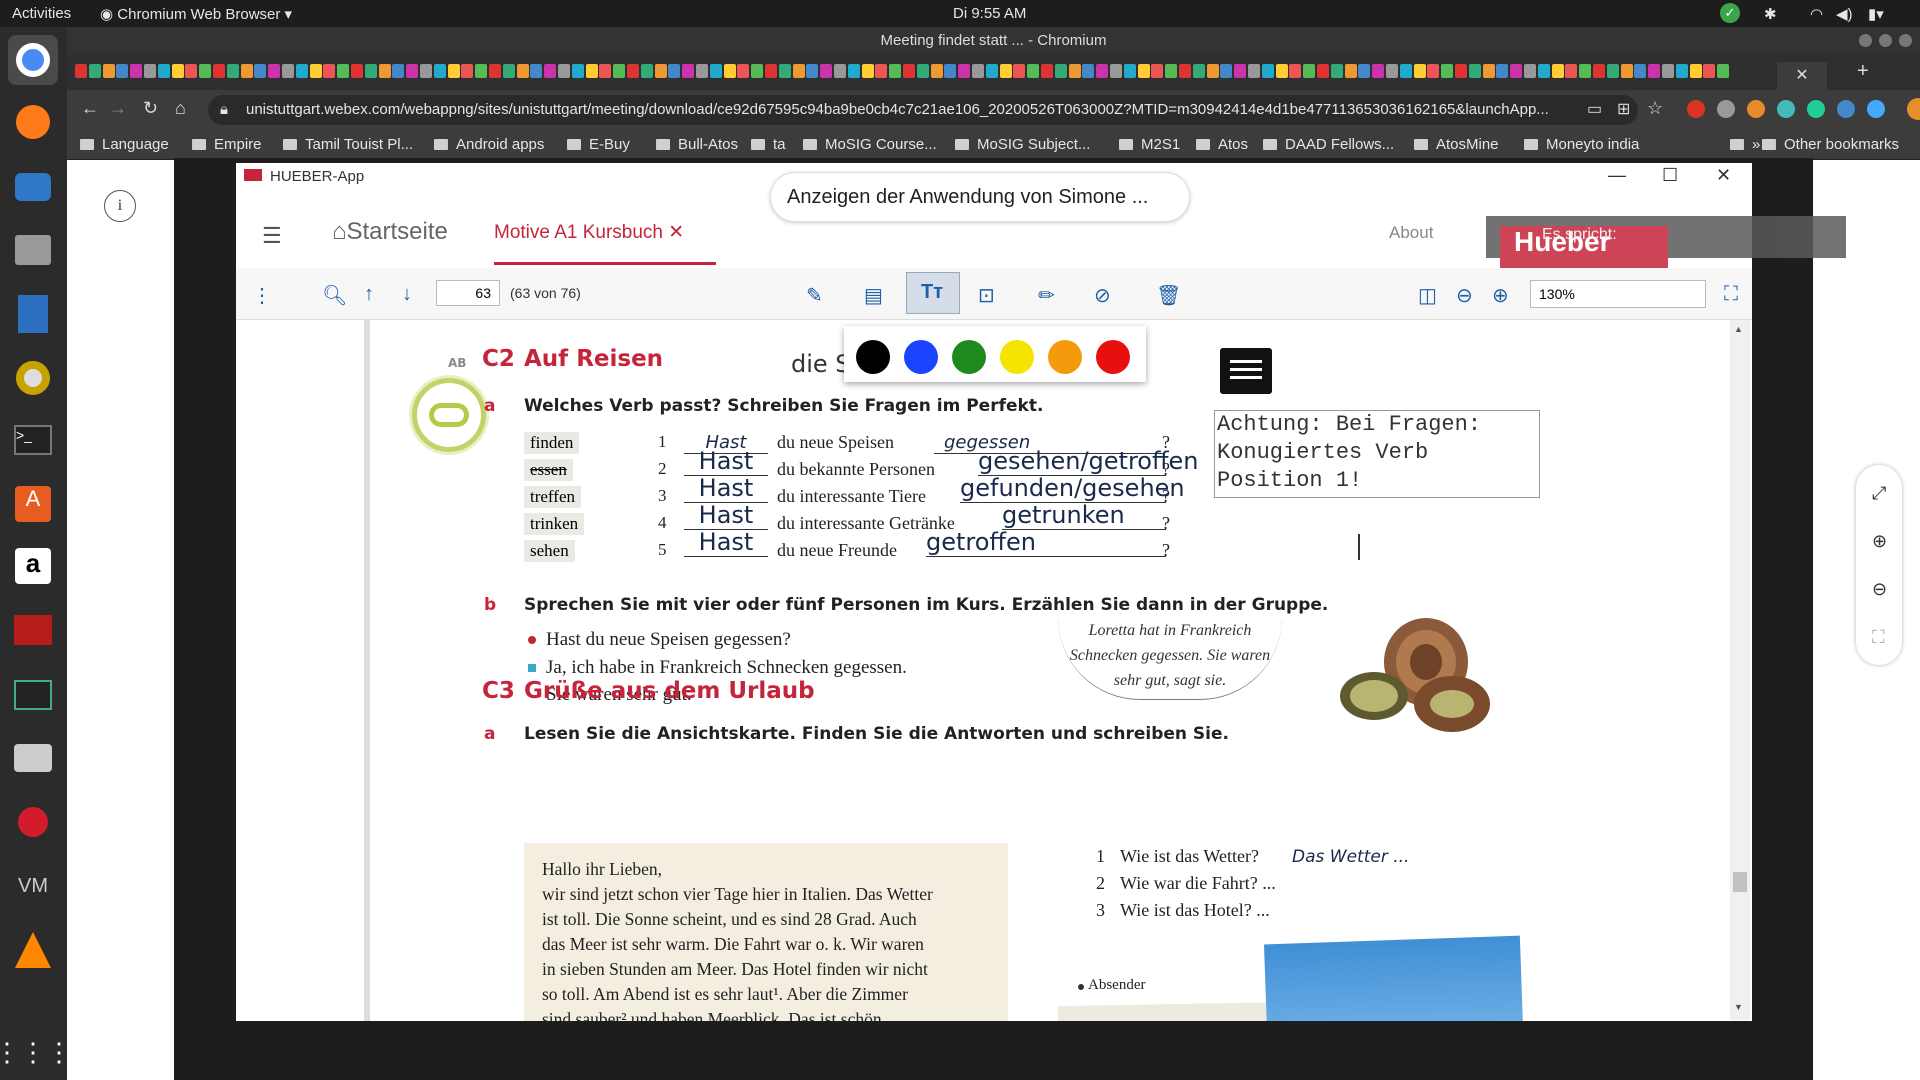 This screenshot has width=1920, height=1080. Describe the element at coordinates (1655, 108) in the screenshot. I see `bookmark-star-icon: ☆` at that location.